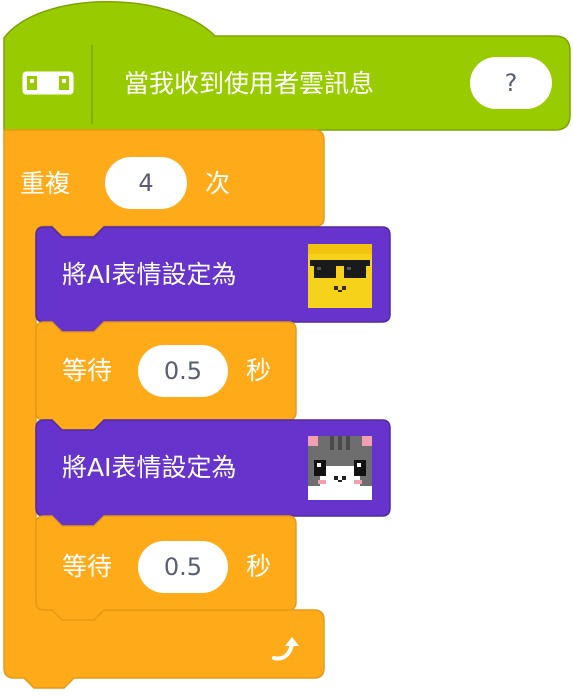  What do you see at coordinates (146, 183) in the screenshot?
I see `repeat-count-field: 4` at bounding box center [146, 183].